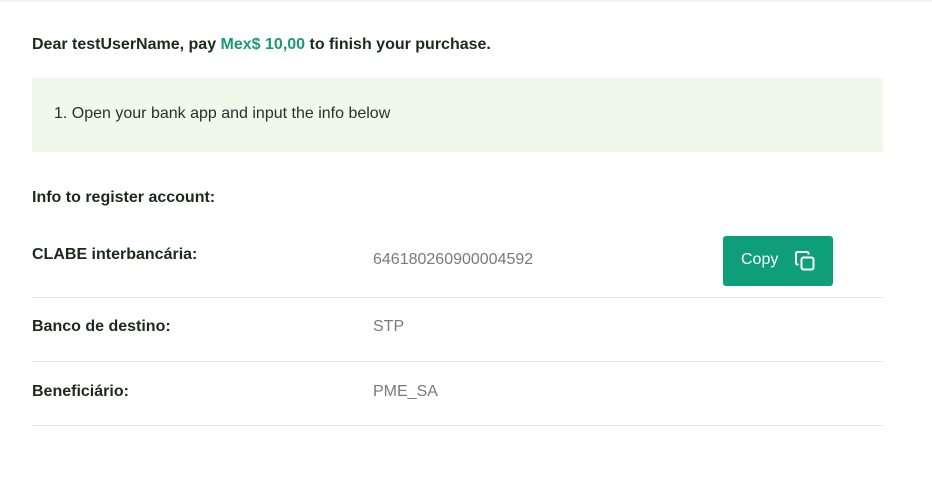  What do you see at coordinates (124, 197) in the screenshot?
I see `account-info-title: Info to register account:` at bounding box center [124, 197].